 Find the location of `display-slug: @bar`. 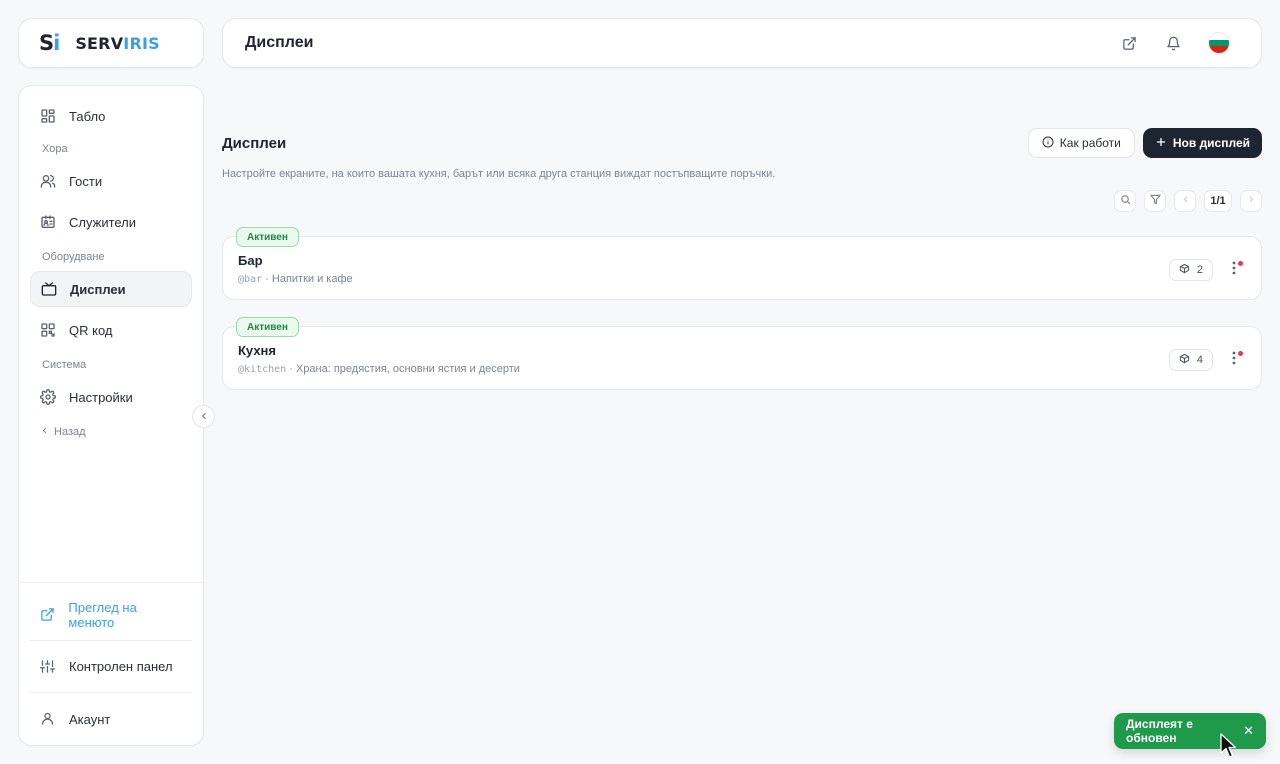

display-slug: @bar is located at coordinates (250, 279).